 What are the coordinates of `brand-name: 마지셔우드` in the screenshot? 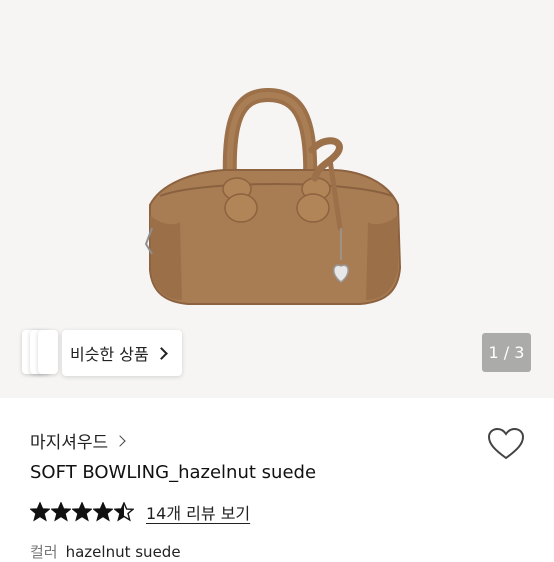 It's located at (69, 443).